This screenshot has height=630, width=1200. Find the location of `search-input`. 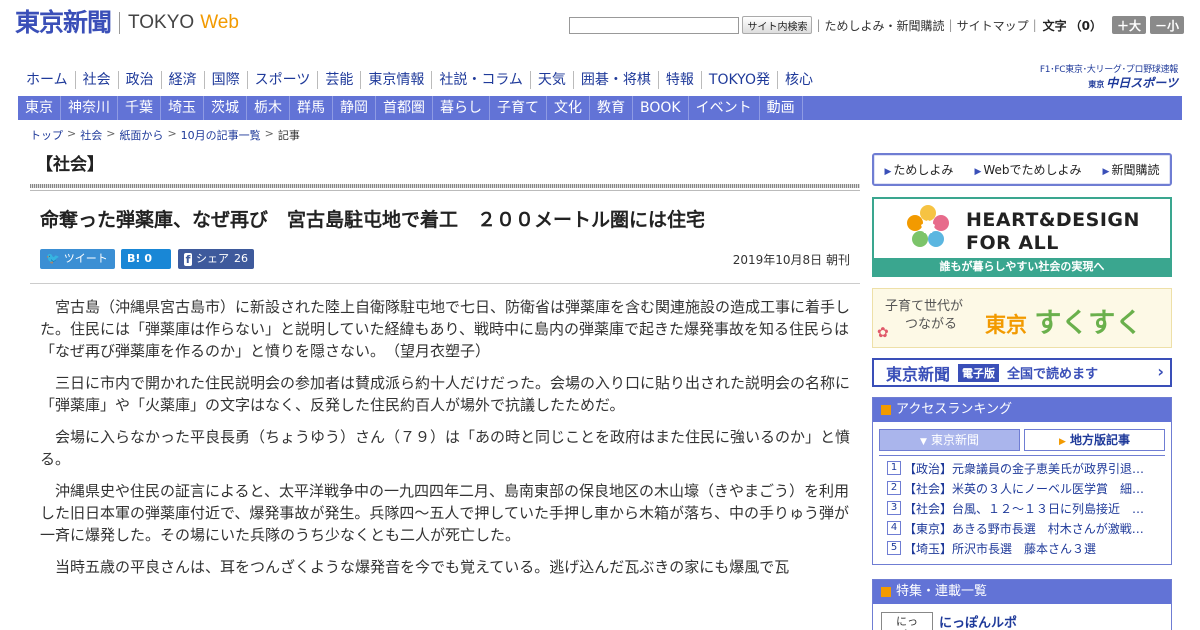

search-input is located at coordinates (654, 25).